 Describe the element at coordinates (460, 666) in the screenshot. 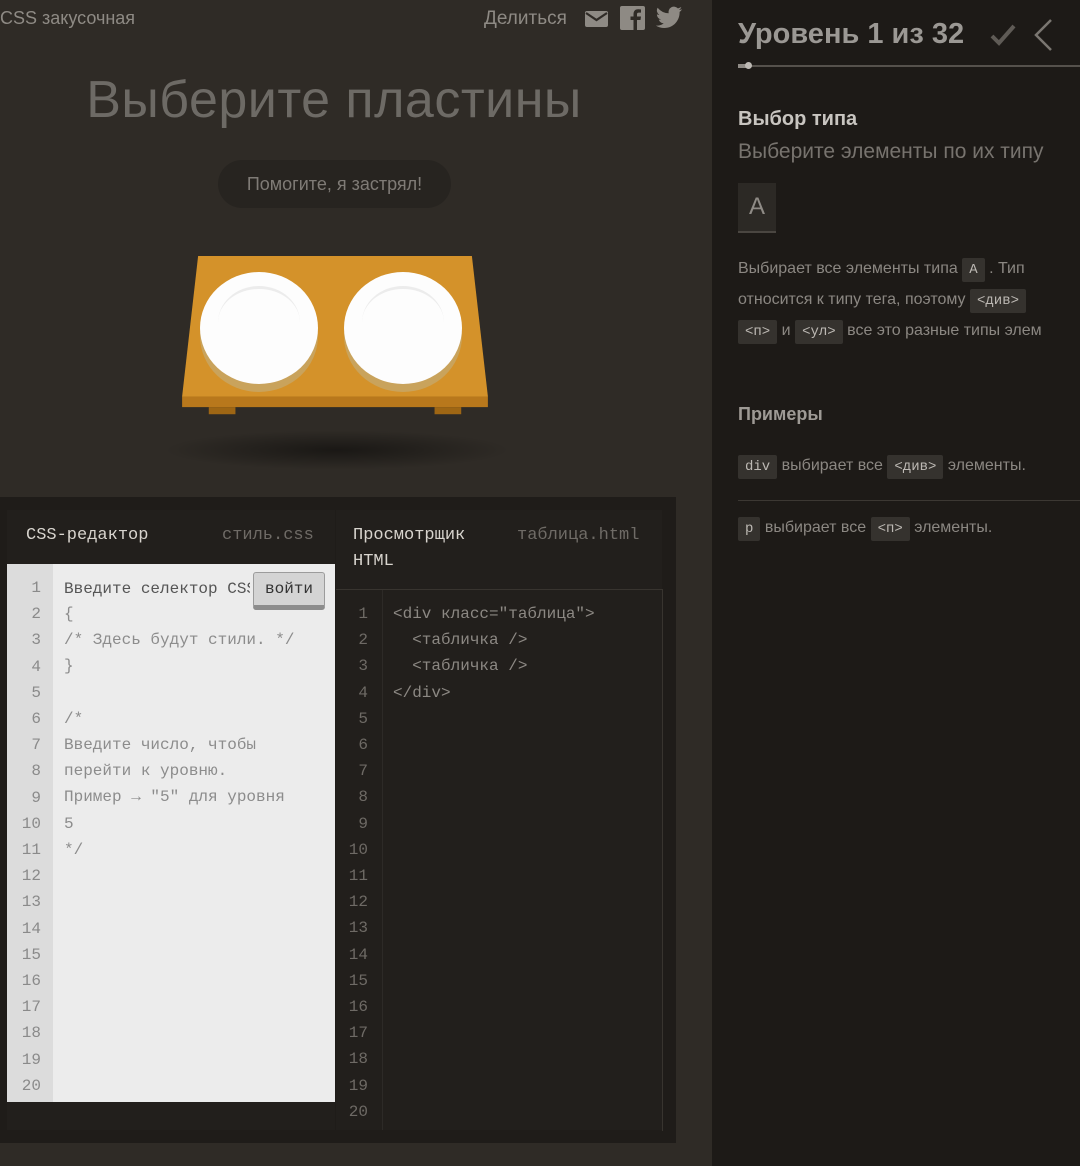

I see `code-line: <табличка />` at that location.